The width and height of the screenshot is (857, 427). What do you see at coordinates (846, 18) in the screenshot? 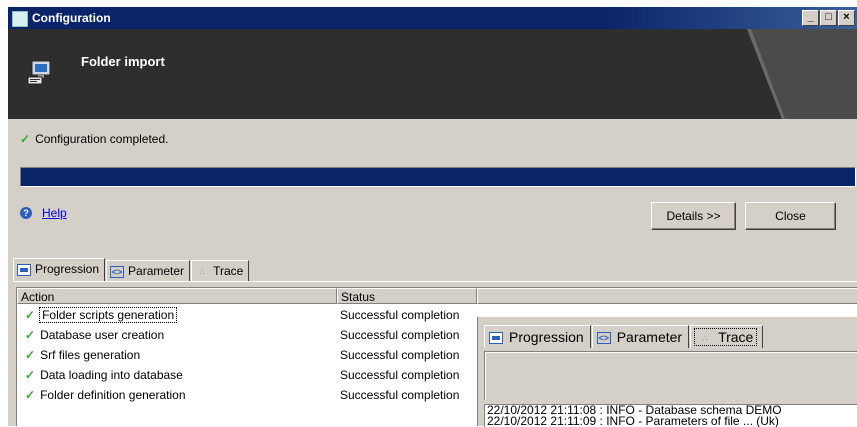
I see `close-window-button: ×` at bounding box center [846, 18].